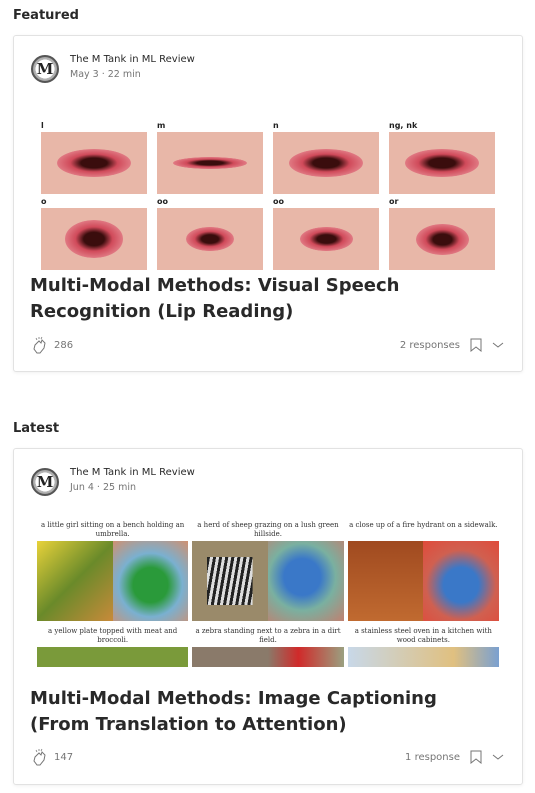 This screenshot has width=535, height=793. Describe the element at coordinates (163, 125) in the screenshot. I see `image-label: m` at that location.